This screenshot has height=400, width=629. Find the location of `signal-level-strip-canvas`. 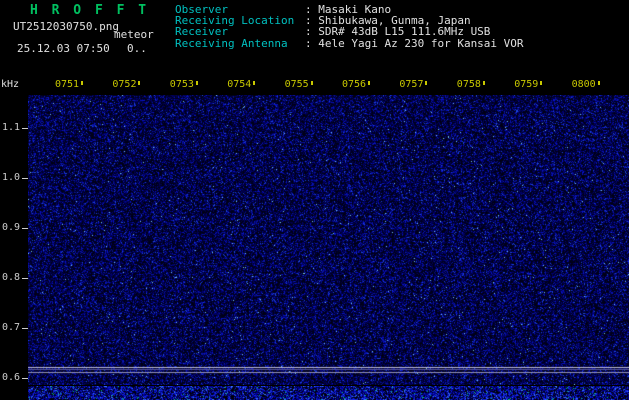

signal-level-strip-canvas is located at coordinates (328, 393).